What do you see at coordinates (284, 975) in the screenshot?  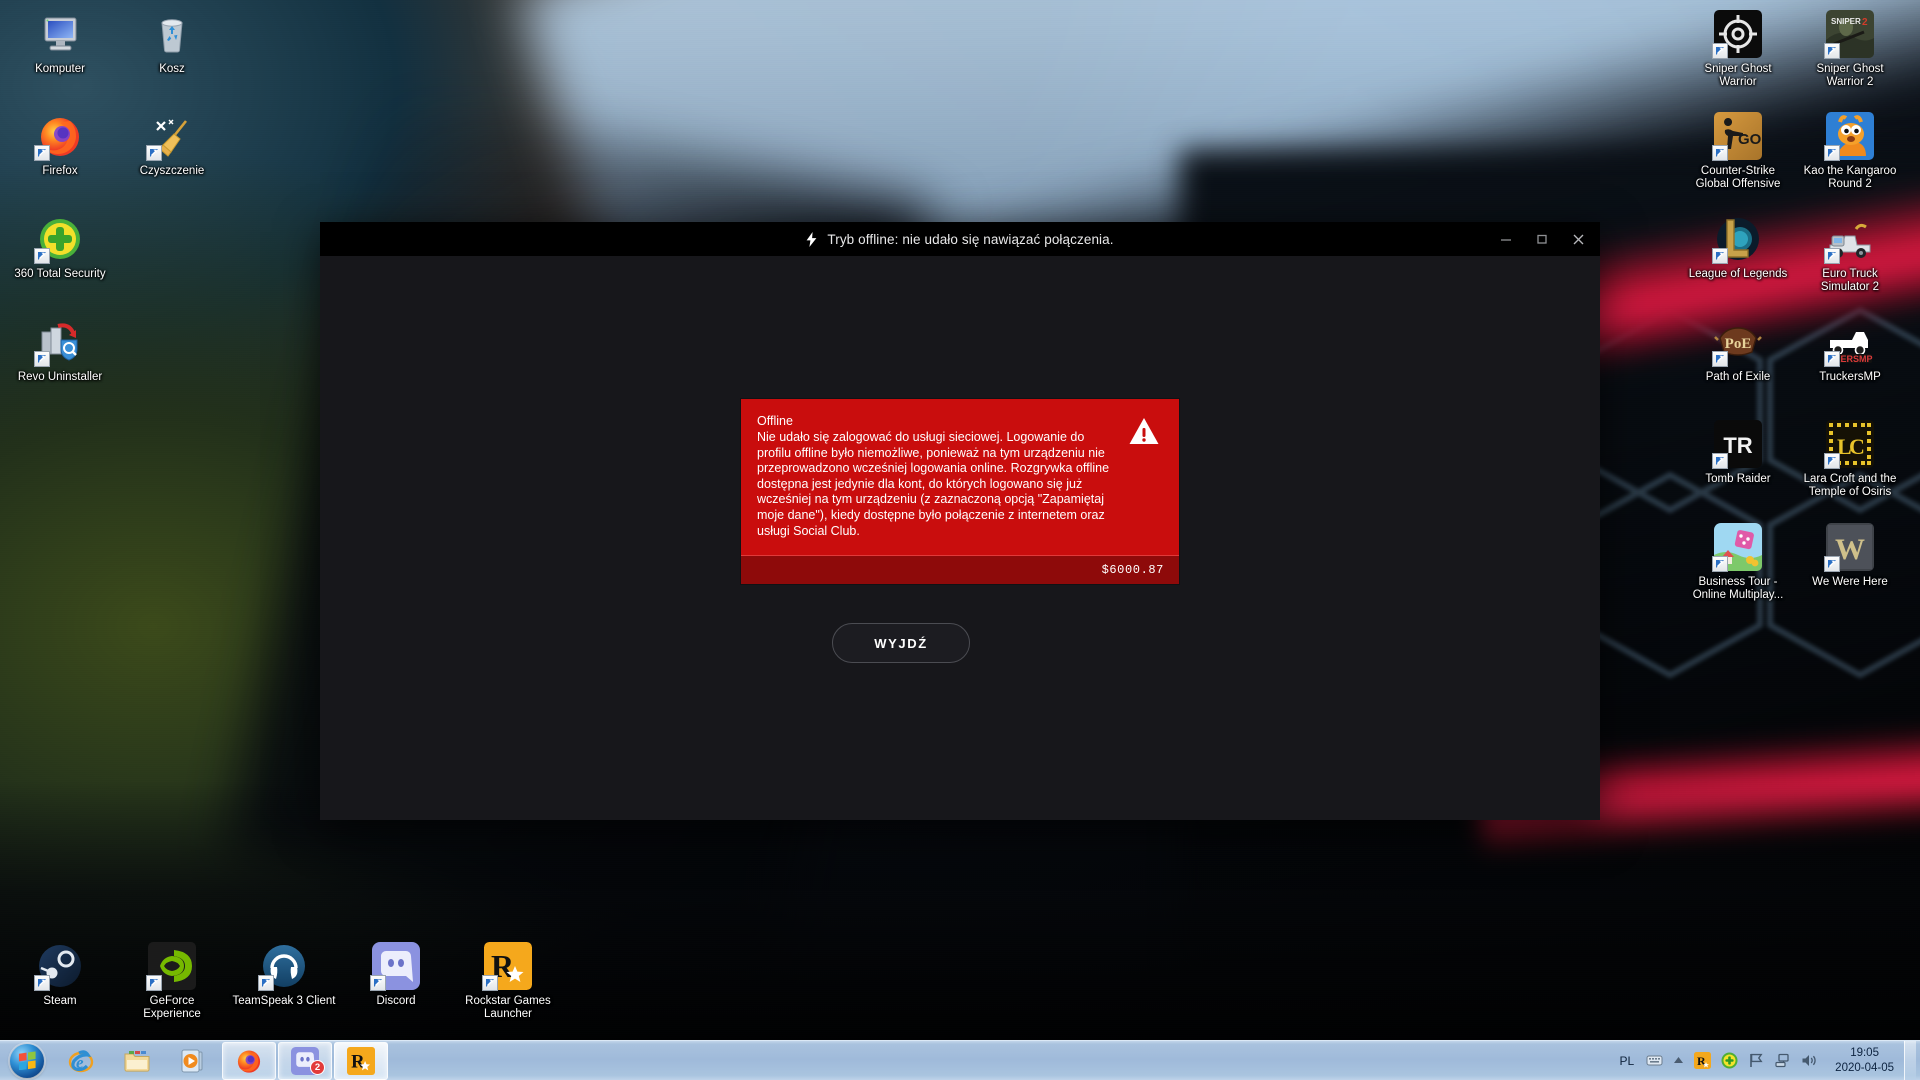 I see `desktop-icon-teamspeak: TeamSpeak 3 Client` at bounding box center [284, 975].